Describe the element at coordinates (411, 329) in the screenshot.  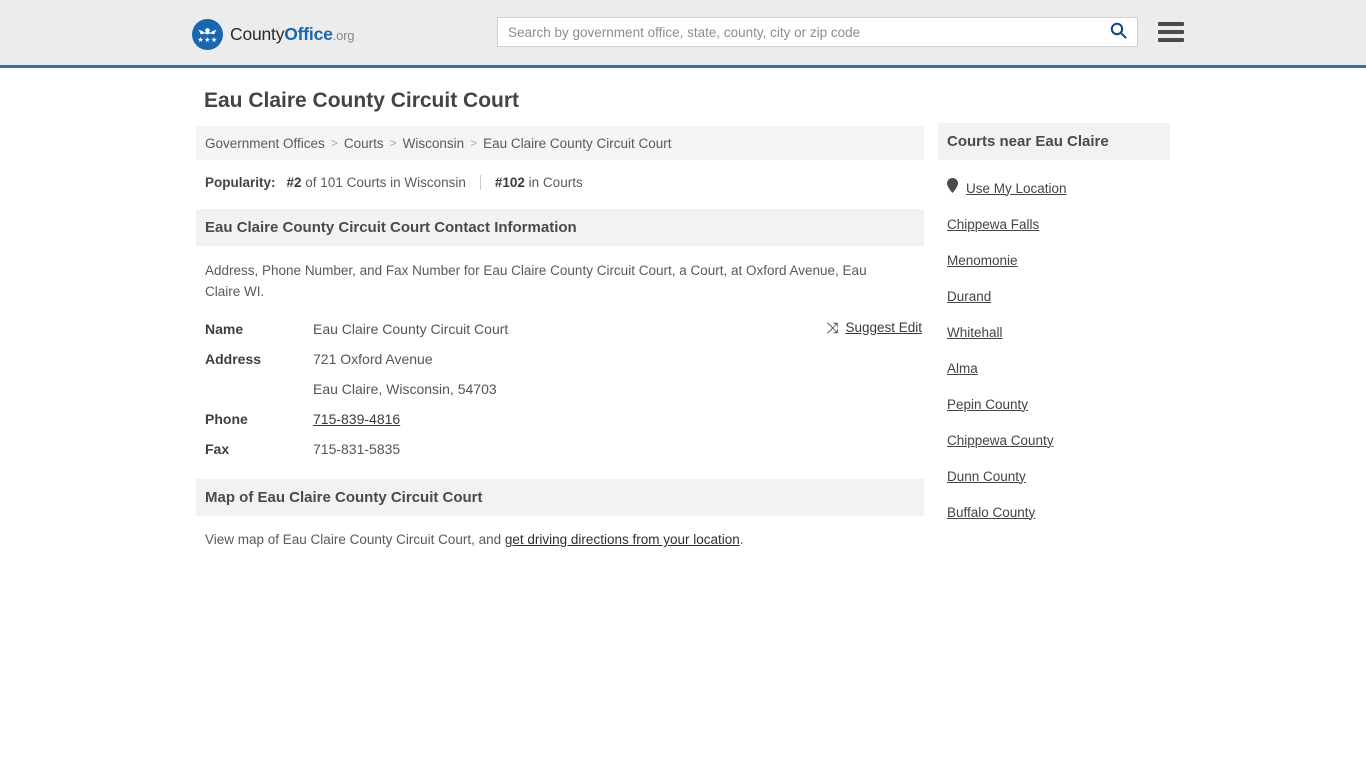
I see `detail-value-name: Eau Claire County Circuit Court` at that location.